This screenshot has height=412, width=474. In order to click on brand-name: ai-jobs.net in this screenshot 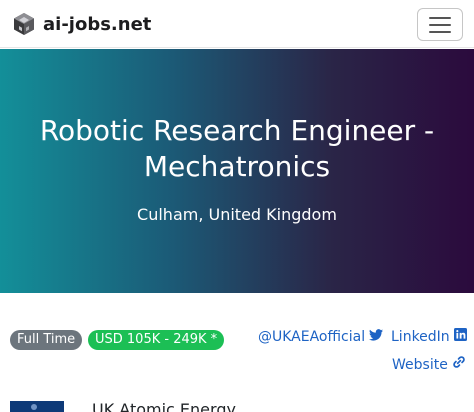, I will do `click(97, 24)`.